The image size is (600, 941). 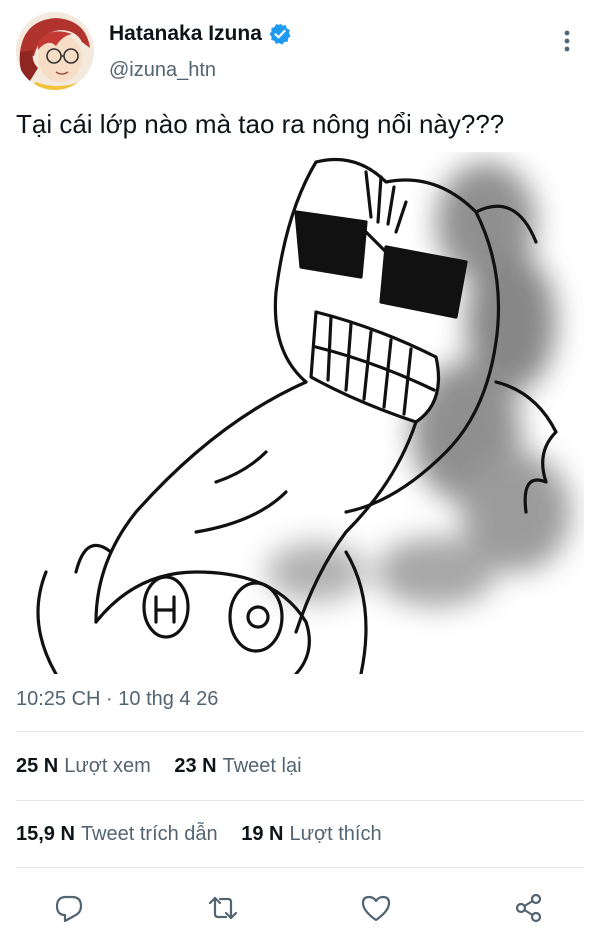 I want to click on views-label: Lượt xem, so click(x=107, y=766).